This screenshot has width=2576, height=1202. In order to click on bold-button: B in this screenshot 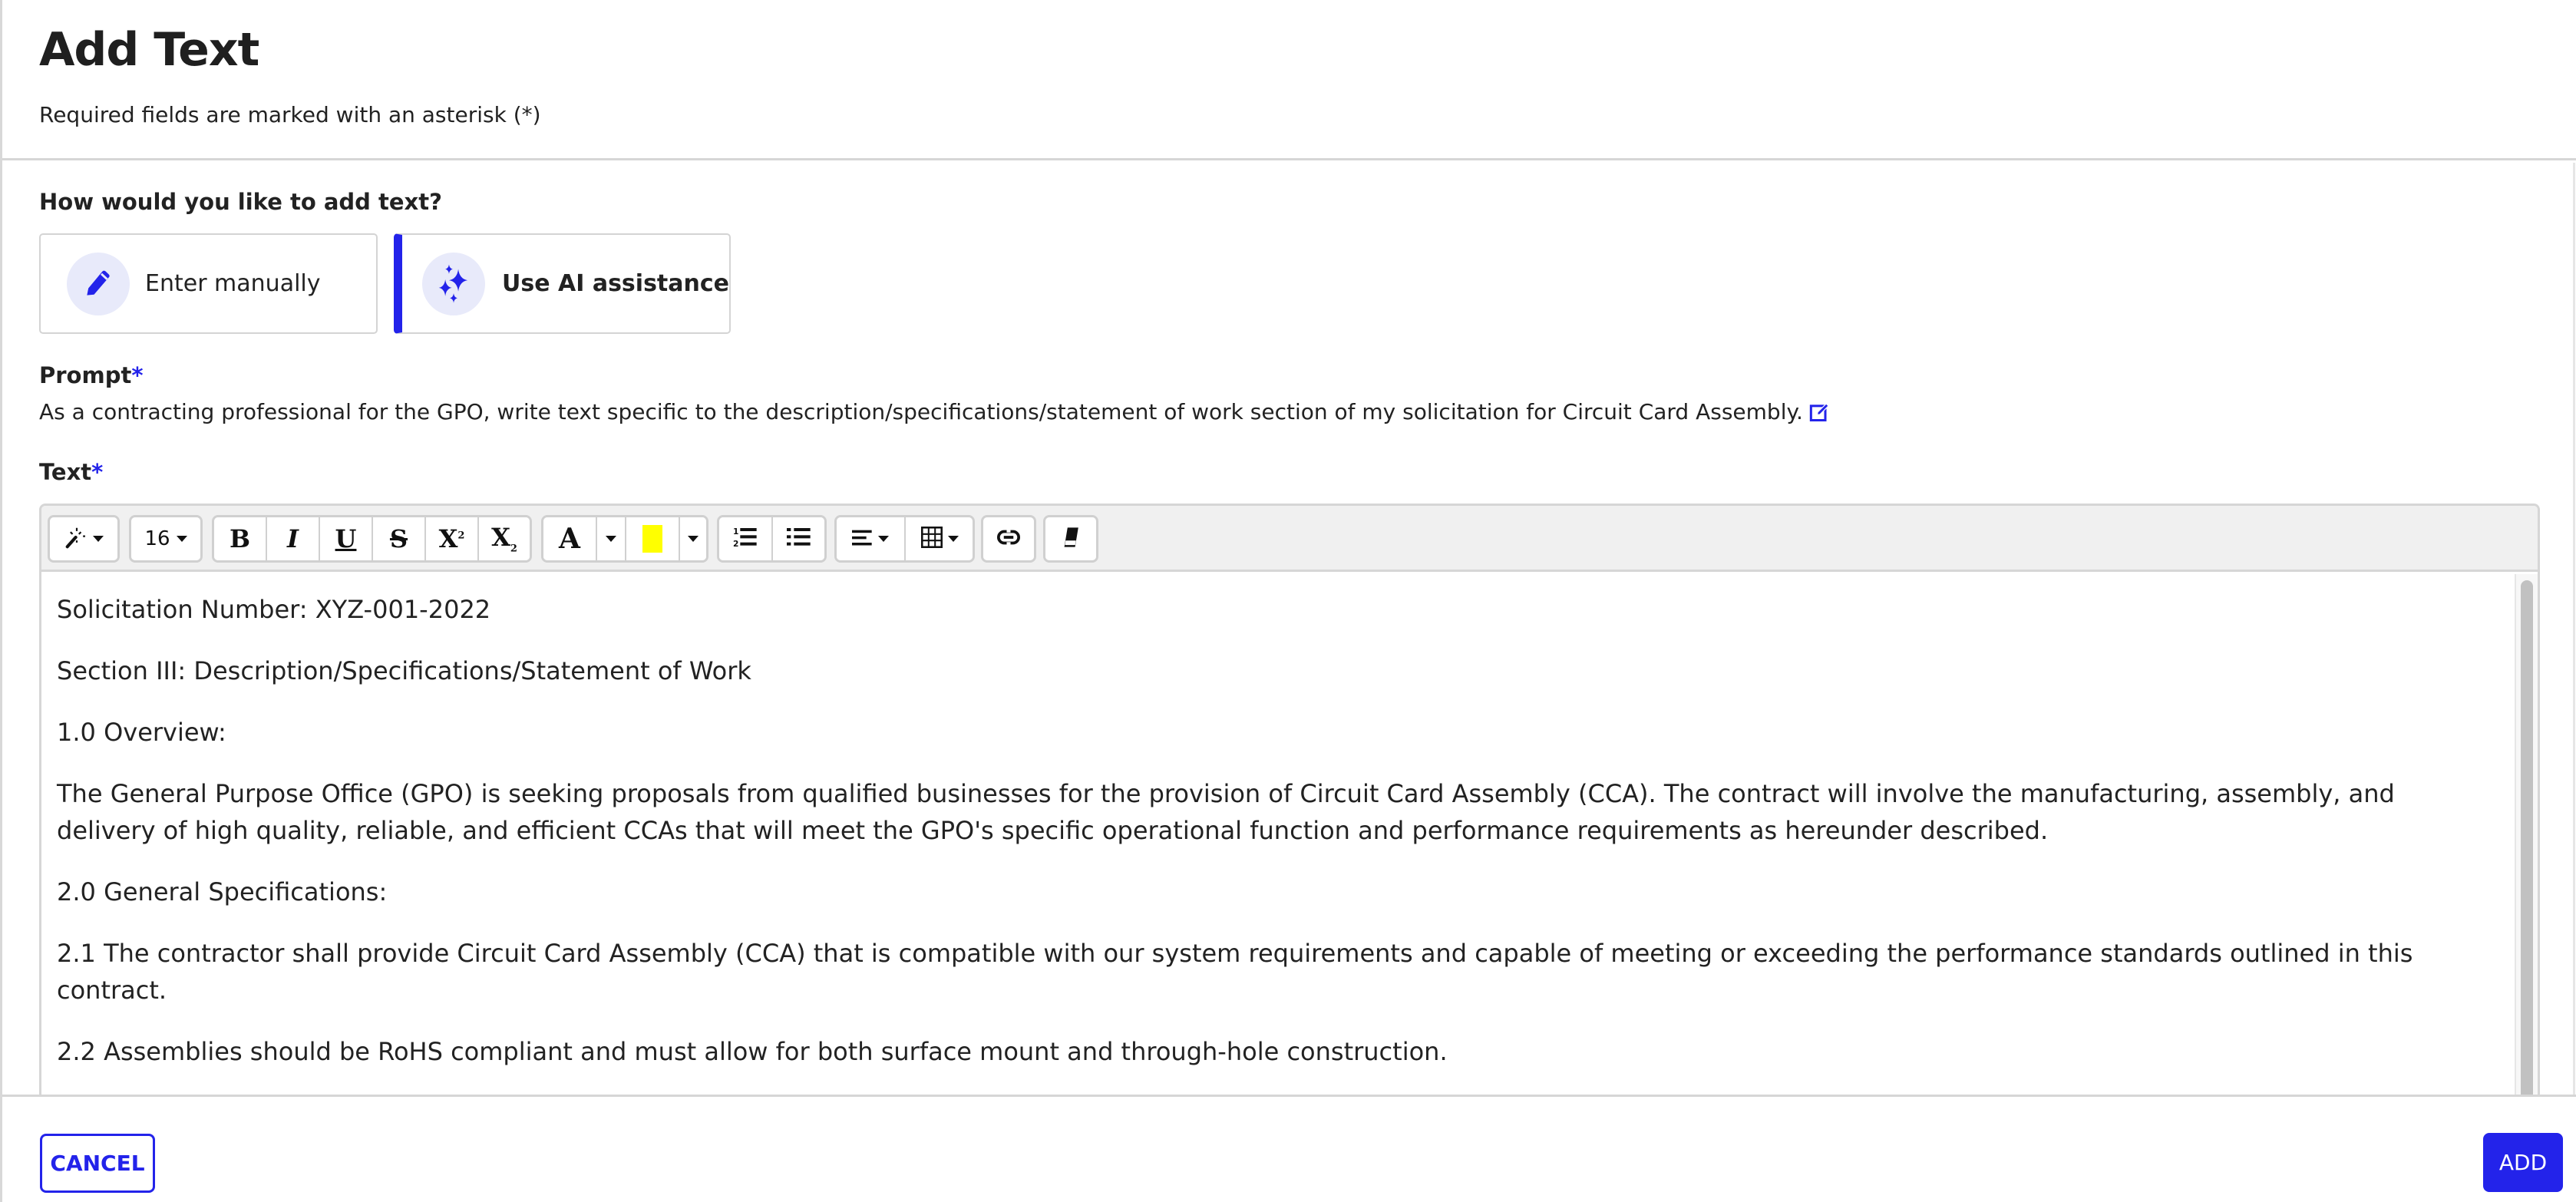, I will do `click(240, 538)`.